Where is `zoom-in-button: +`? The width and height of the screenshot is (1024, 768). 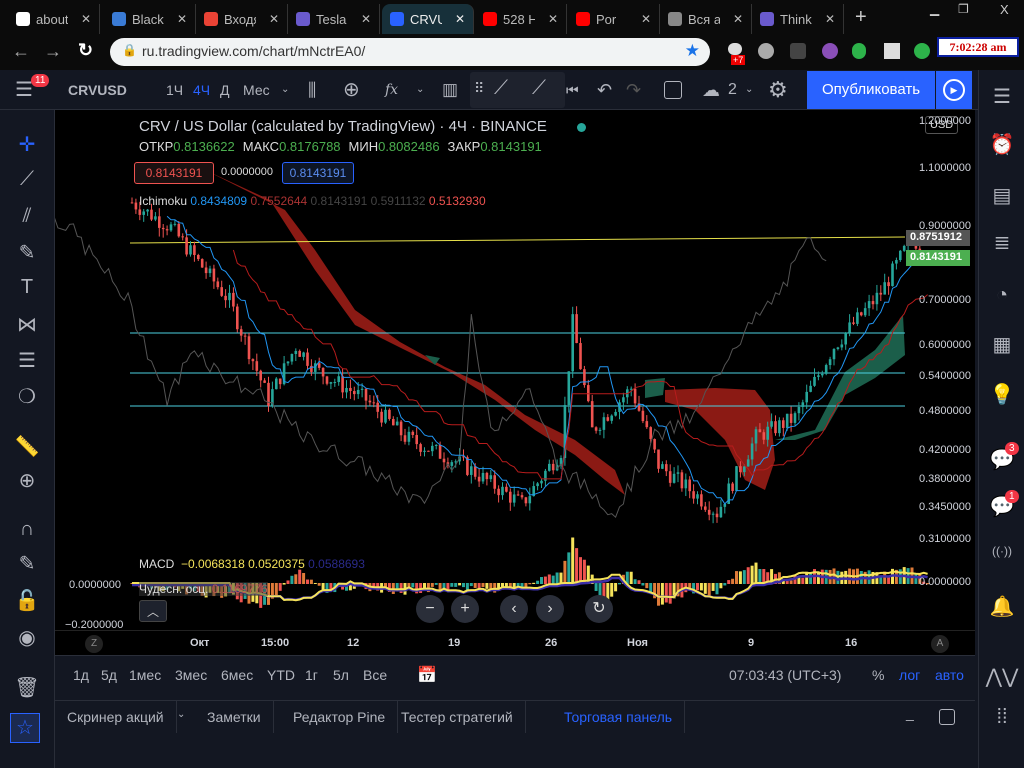 zoom-in-button: + is located at coordinates (465, 609).